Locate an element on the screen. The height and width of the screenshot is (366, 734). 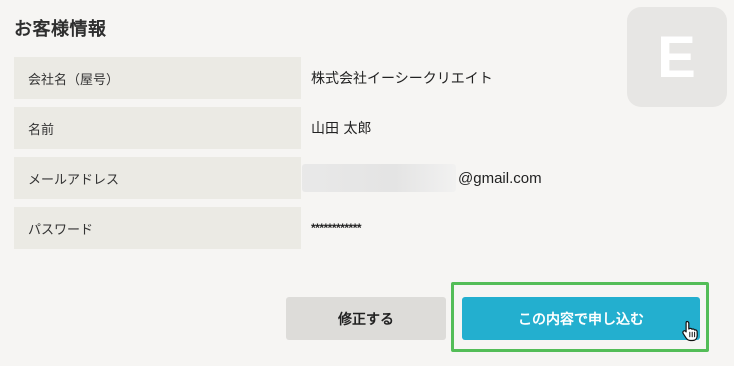
avatar: E is located at coordinates (677, 57).